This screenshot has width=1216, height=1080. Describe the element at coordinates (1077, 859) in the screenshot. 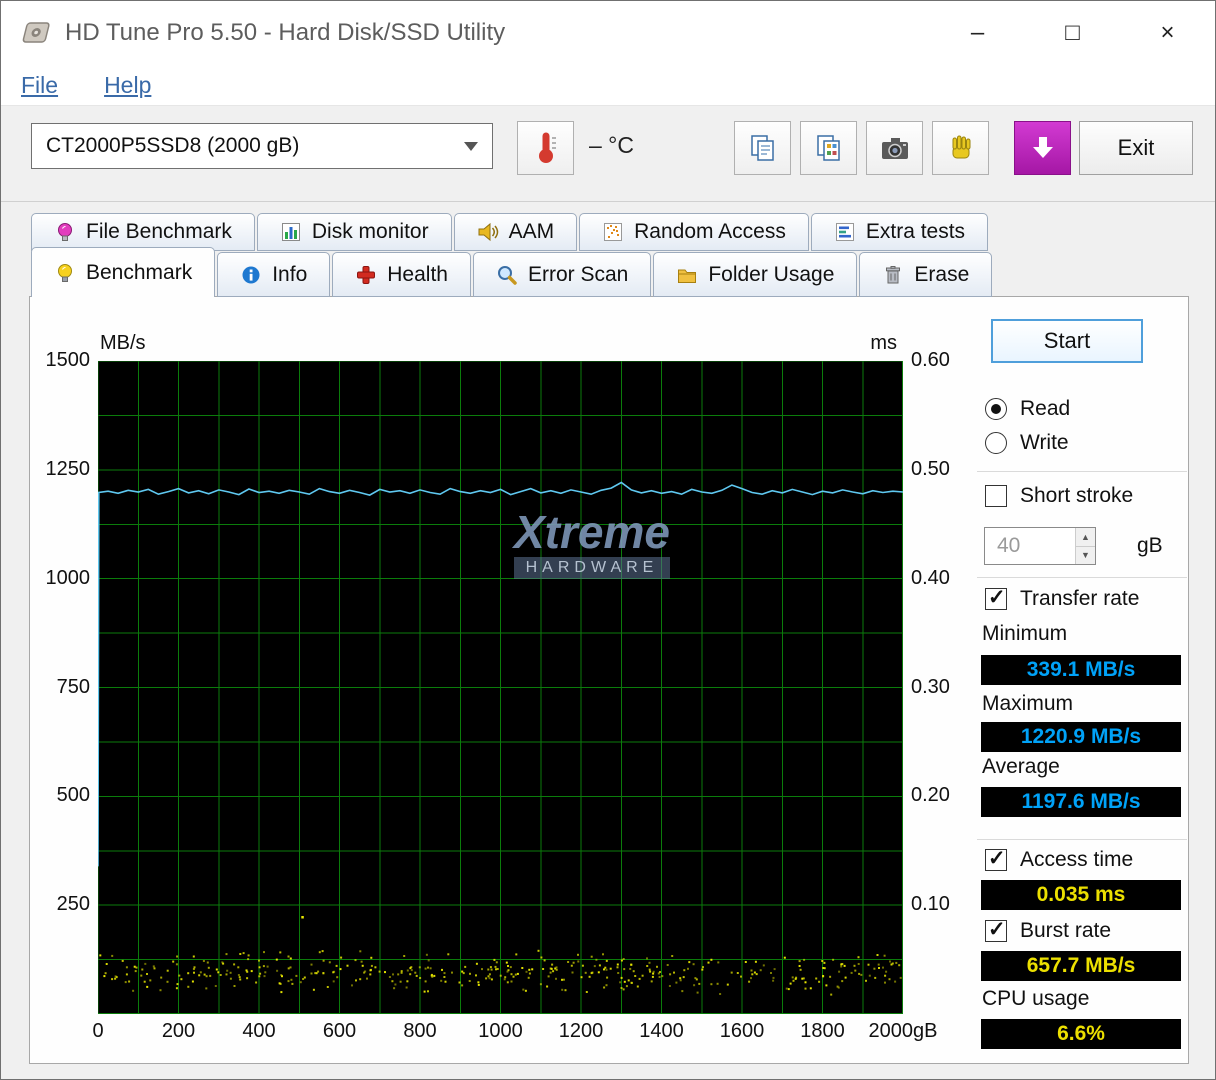

I see `access-time-label: Access time` at that location.